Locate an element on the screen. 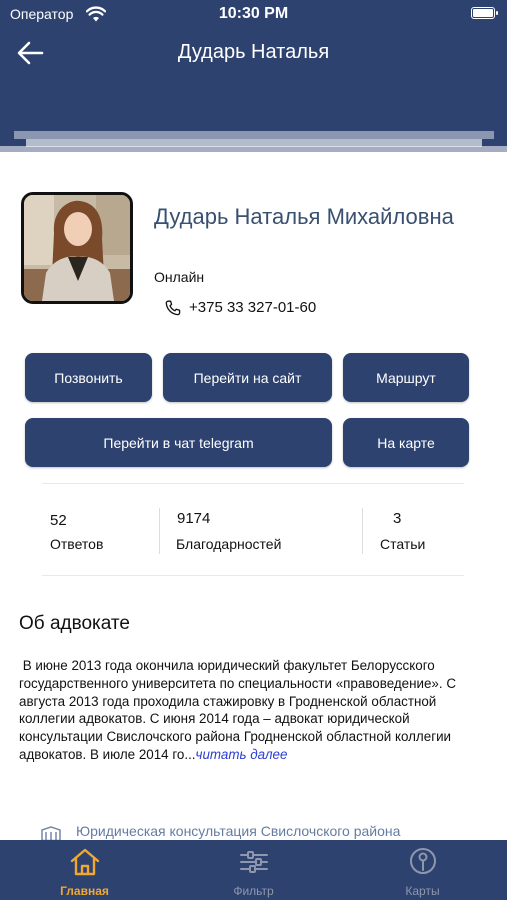 This screenshot has height=900, width=507. stat-label: Статьи is located at coordinates (403, 544).